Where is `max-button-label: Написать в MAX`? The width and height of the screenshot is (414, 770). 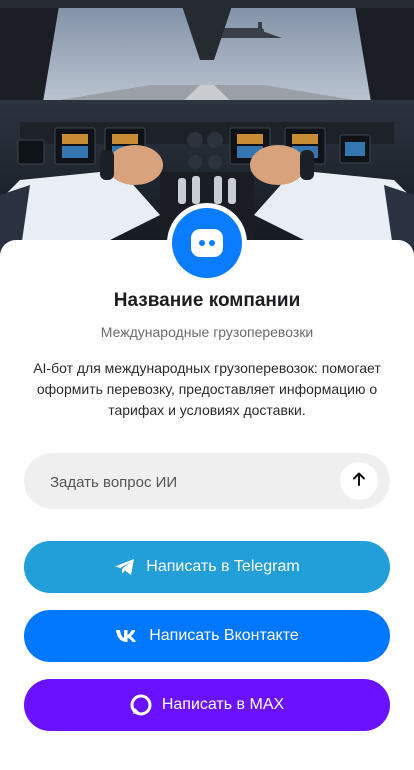 max-button-label: Написать в MAX is located at coordinates (223, 704).